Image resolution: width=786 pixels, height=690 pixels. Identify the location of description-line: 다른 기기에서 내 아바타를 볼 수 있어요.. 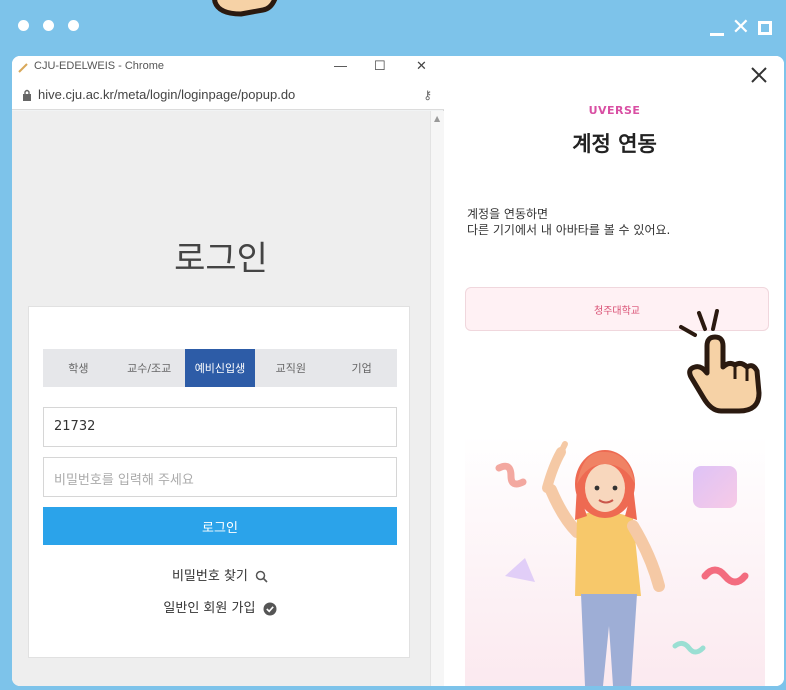
(569, 230).